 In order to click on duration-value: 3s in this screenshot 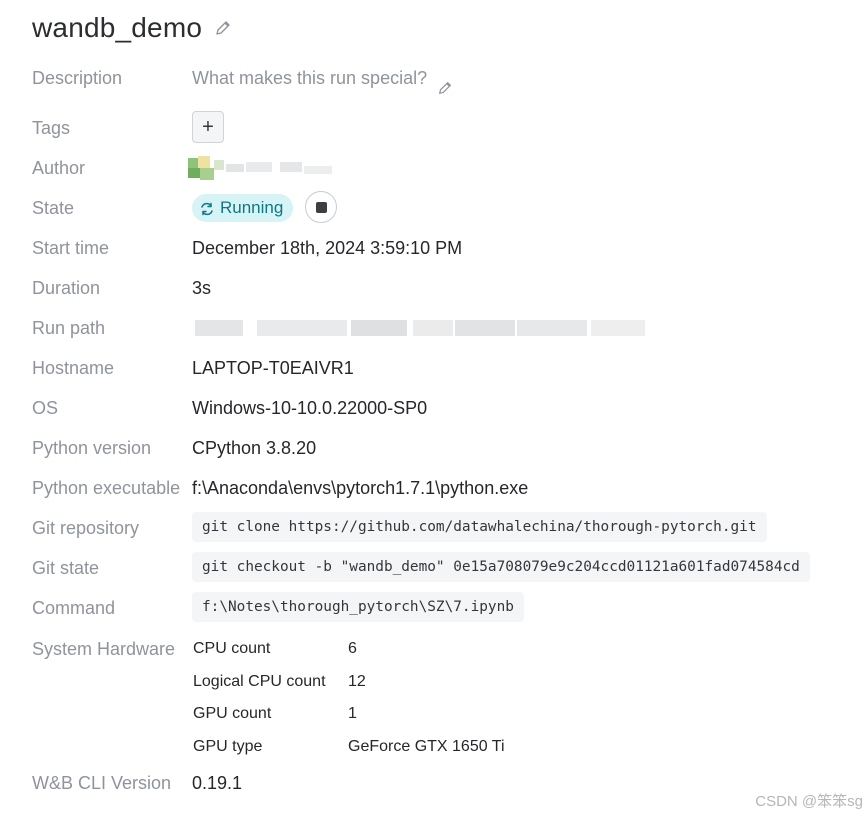, I will do `click(202, 288)`.